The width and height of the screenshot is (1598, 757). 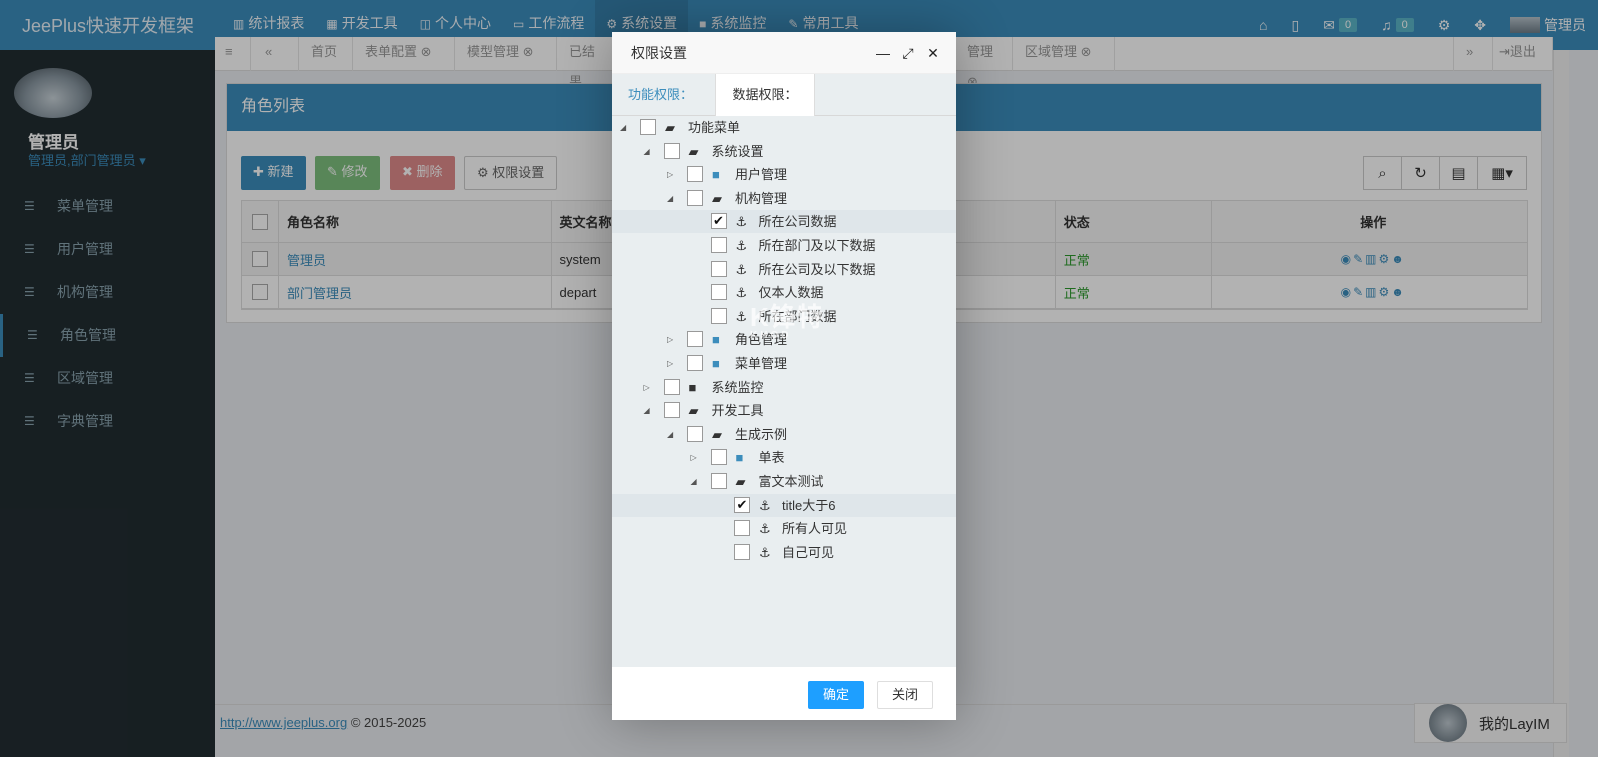 What do you see at coordinates (933, 53) in the screenshot?
I see `close-icon: ✕` at bounding box center [933, 53].